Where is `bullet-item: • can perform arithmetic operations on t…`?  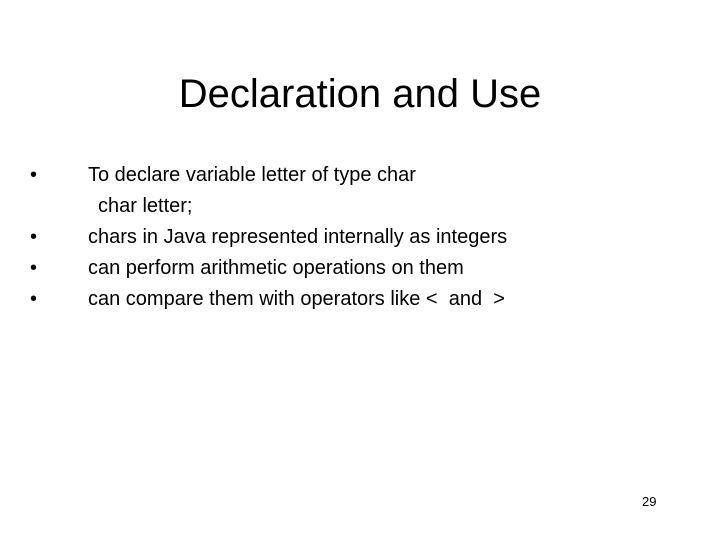 bullet-item: • can perform arithmetic operations on t… is located at coordinates (247, 268).